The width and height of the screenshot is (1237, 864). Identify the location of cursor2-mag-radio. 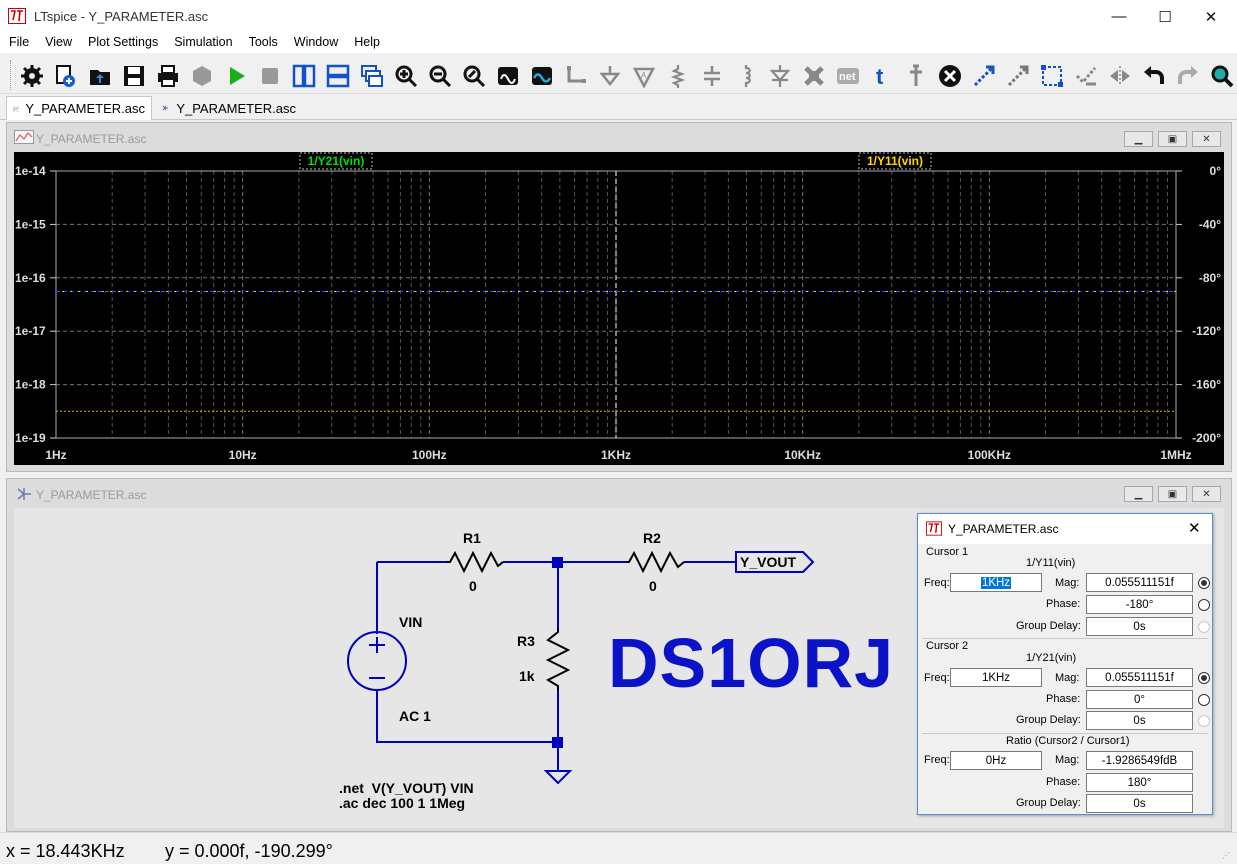
(1204, 678).